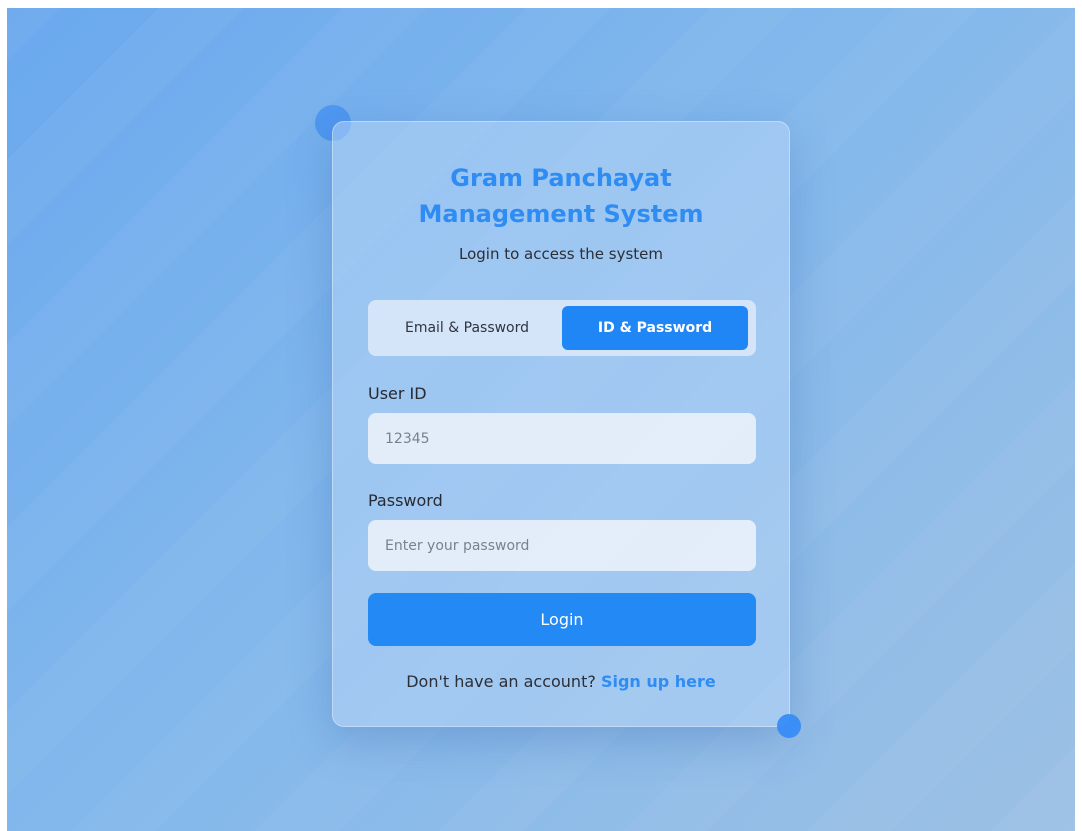 The image size is (1082, 831). What do you see at coordinates (561, 254) in the screenshot?
I see `login-subtitle: Login to access the system` at bounding box center [561, 254].